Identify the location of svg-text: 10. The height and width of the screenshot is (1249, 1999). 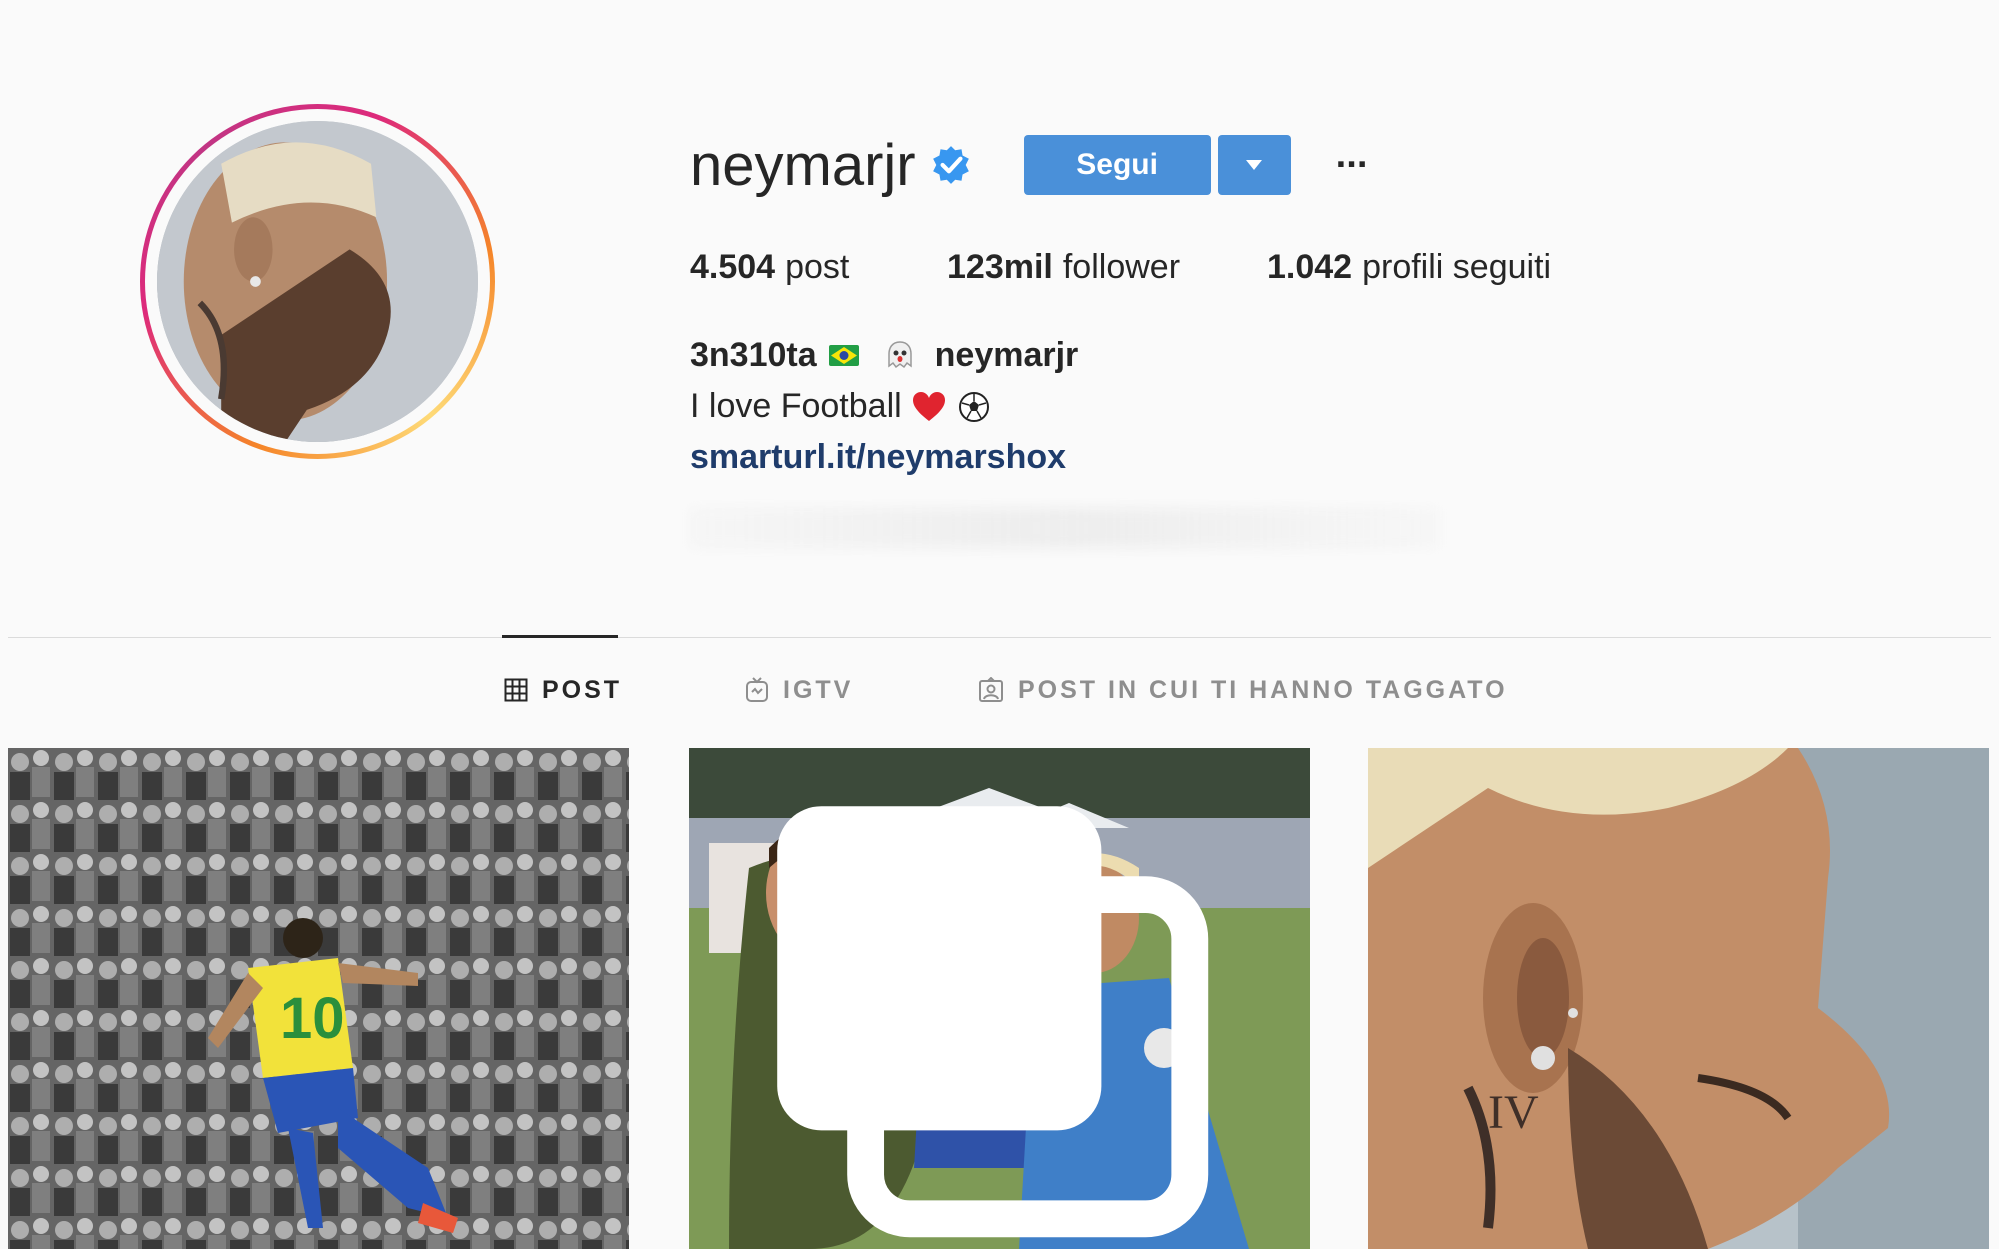
(312, 1018).